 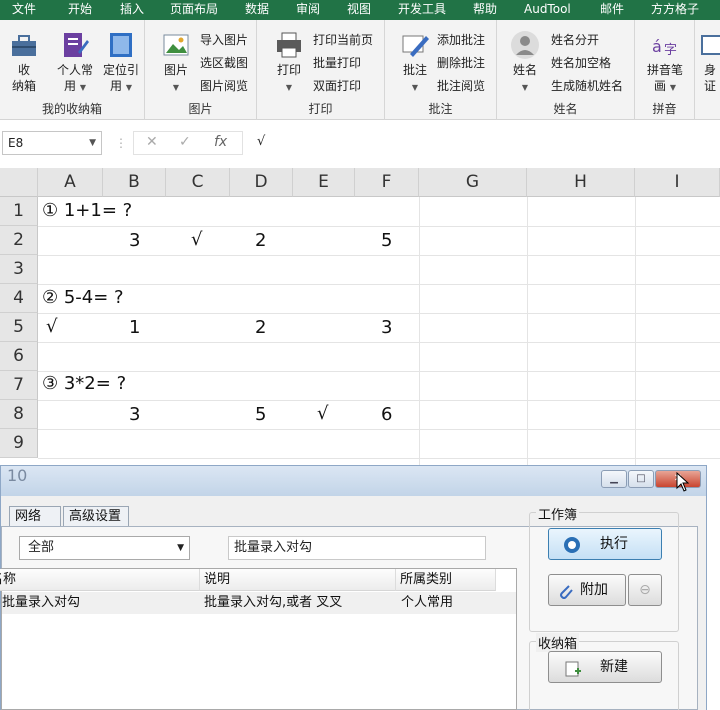 I want to click on split-name-label: 姓名分开, so click(x=575, y=40).